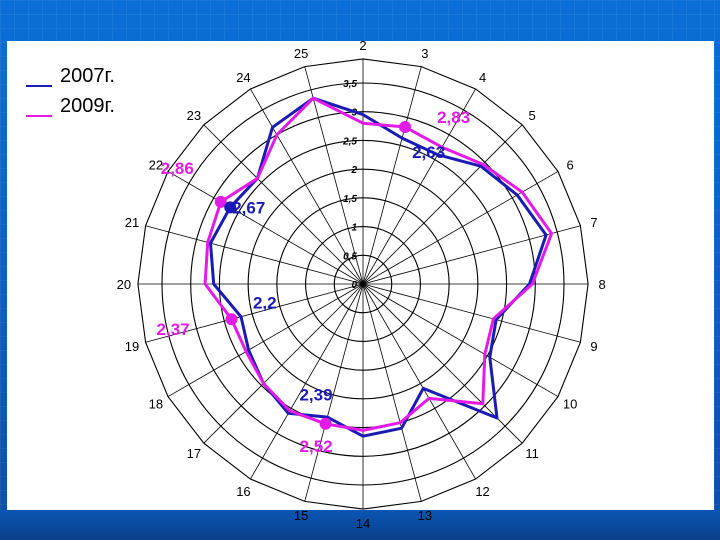 The image size is (720, 540). Describe the element at coordinates (315, 395) in the screenshot. I see `data-label: 2,39` at that location.